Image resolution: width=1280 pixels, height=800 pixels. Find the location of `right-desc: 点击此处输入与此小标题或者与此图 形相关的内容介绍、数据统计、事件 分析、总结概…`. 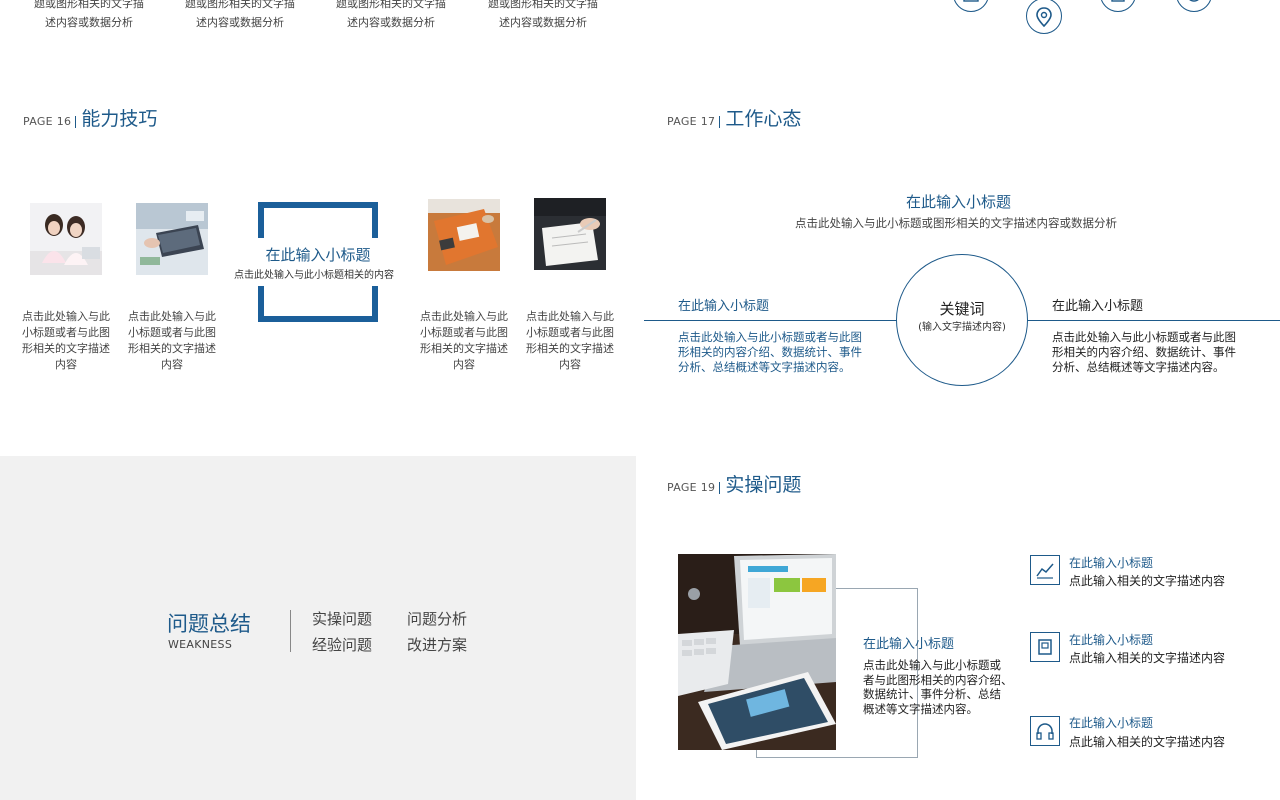

right-desc: 点击此处输入与此小标题或者与此图 形相关的内容介绍、数据统计、事件 分析、总结概… is located at coordinates (1144, 352).